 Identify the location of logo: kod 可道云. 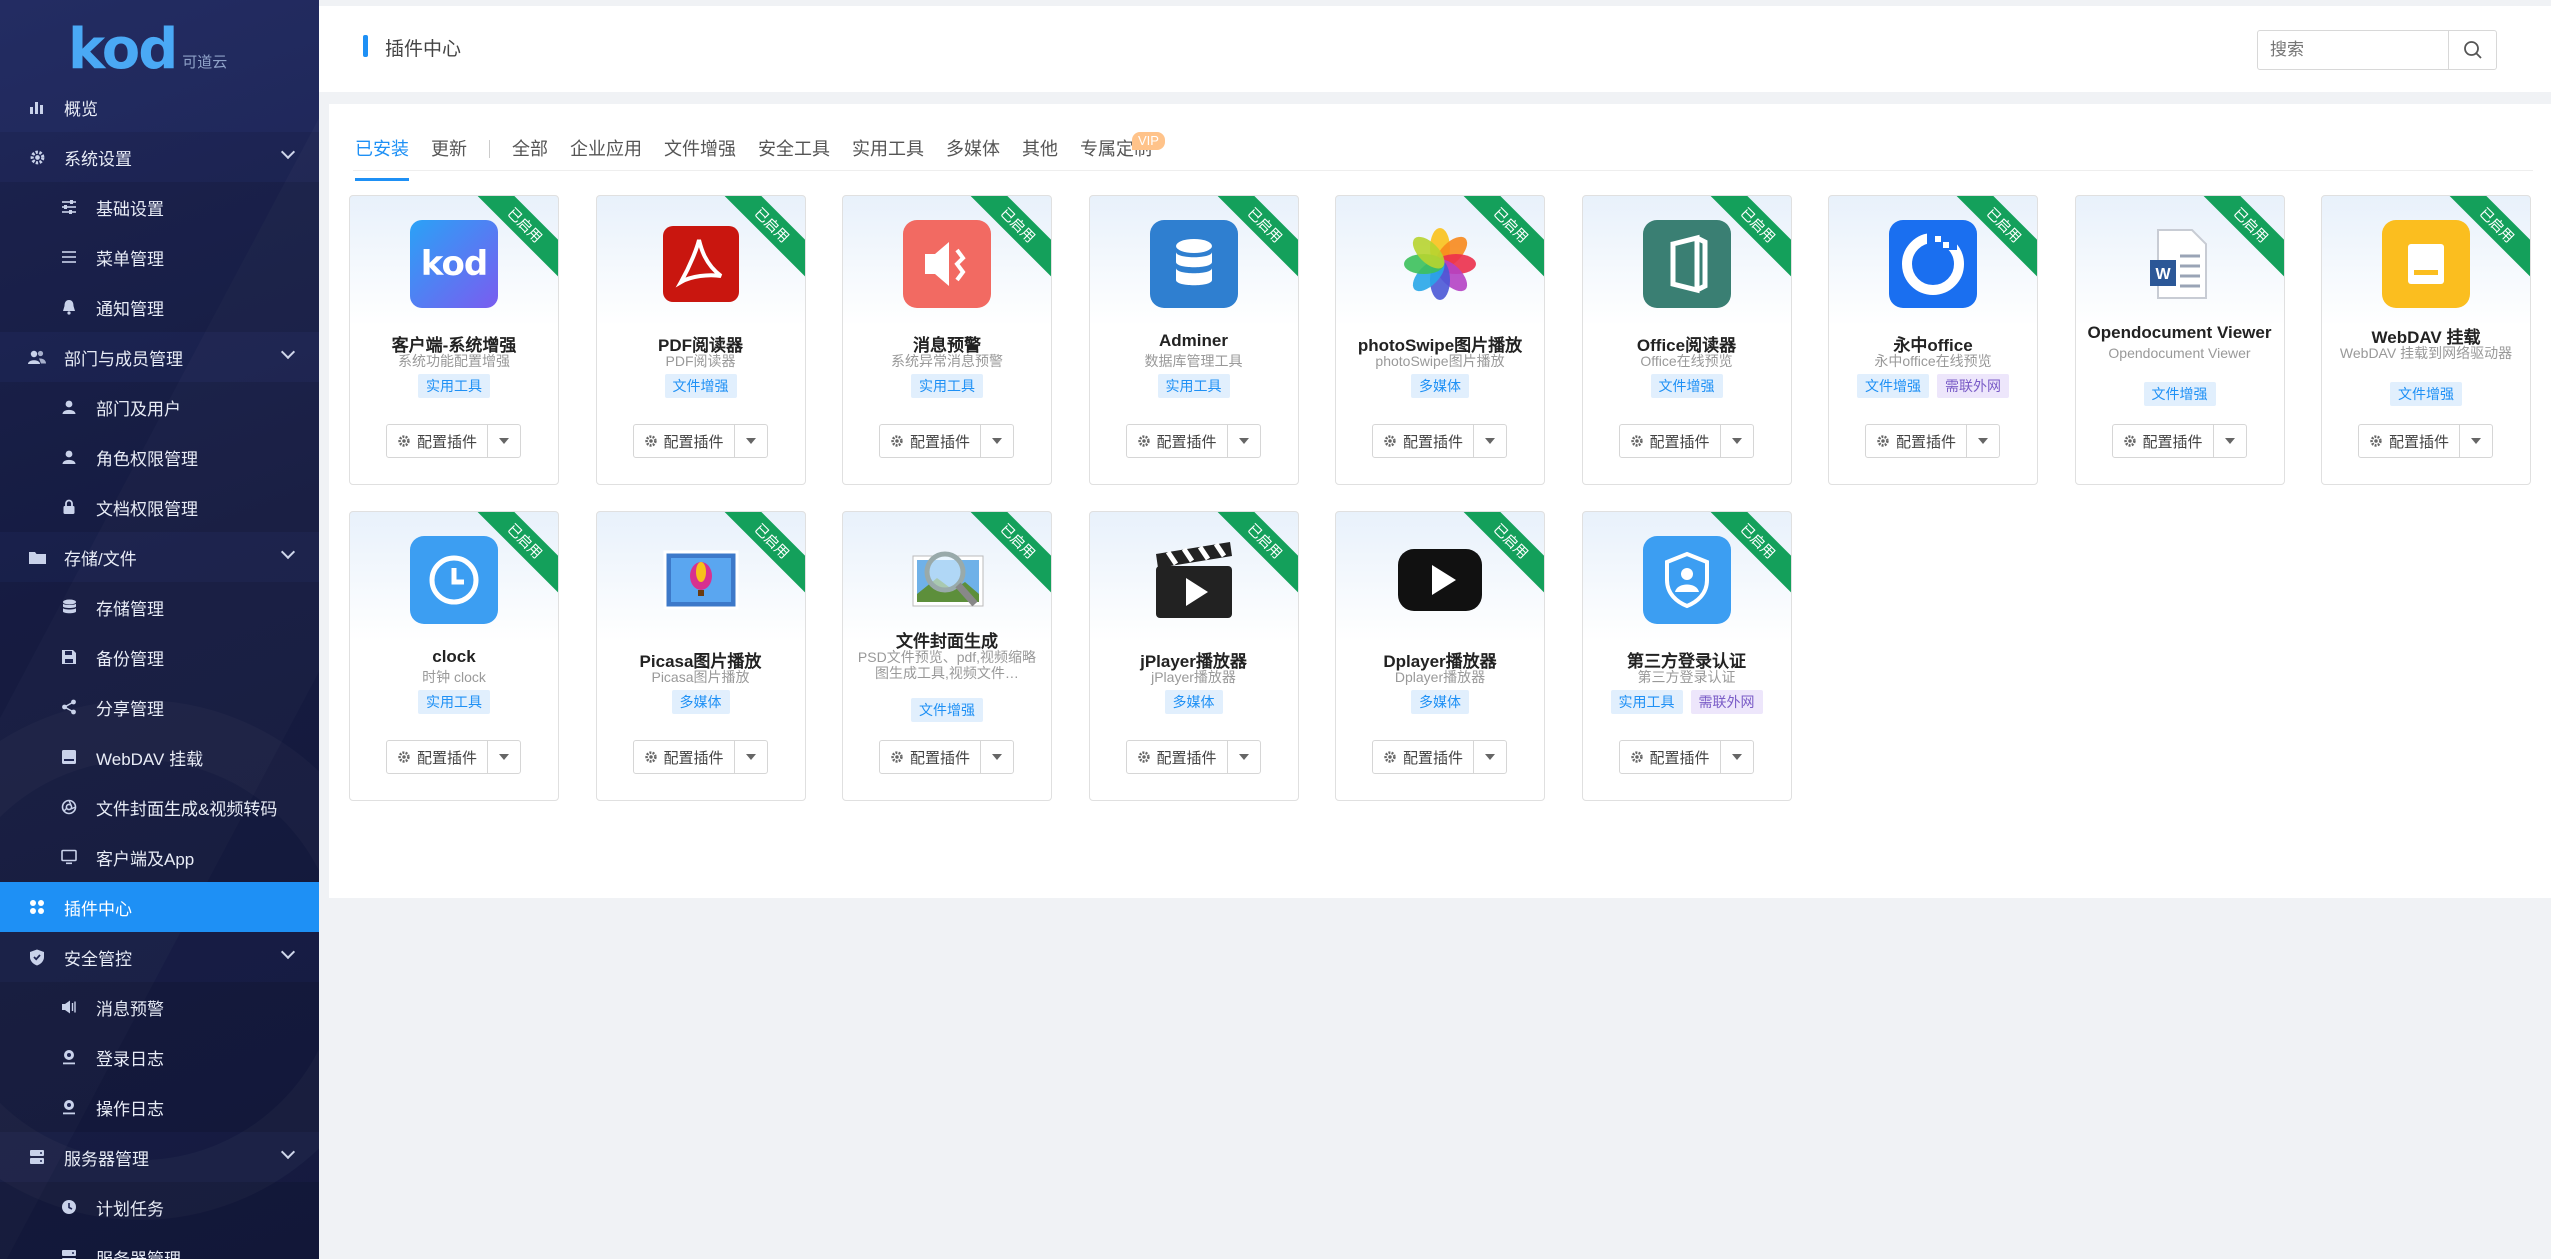
(147, 48).